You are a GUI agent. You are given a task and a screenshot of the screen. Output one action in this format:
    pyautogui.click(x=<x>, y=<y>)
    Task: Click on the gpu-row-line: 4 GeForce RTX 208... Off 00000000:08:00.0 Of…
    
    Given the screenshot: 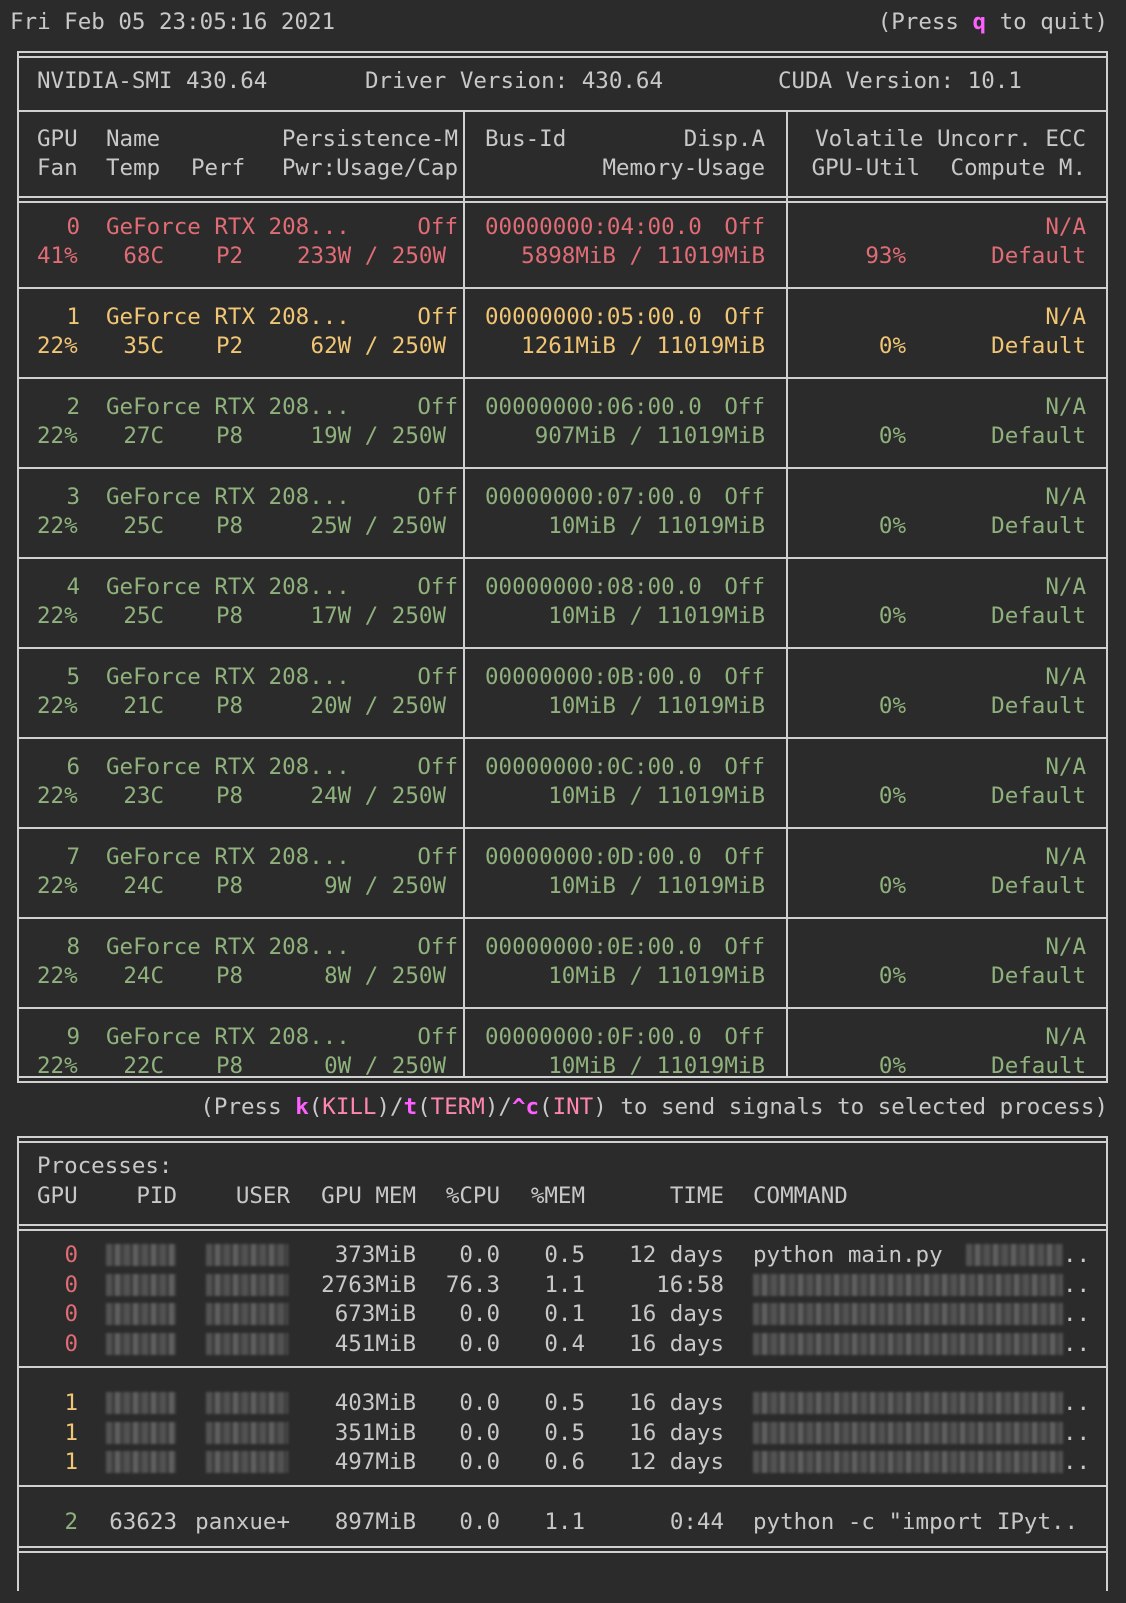 What is the action you would take?
    pyautogui.click(x=563, y=587)
    